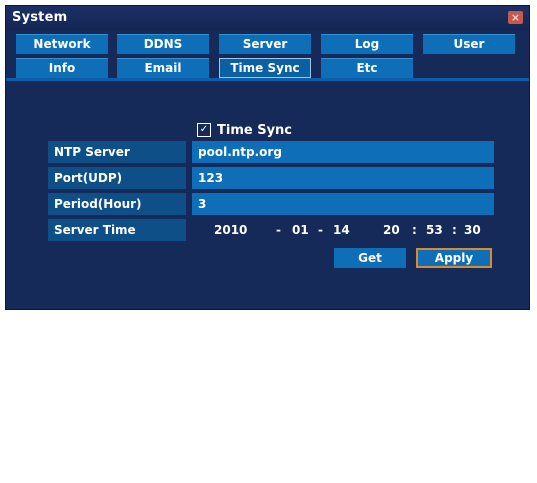 Image resolution: width=537 pixels, height=483 pixels. I want to click on time-sync-toggle: ✓ Time Sync, so click(244, 131).